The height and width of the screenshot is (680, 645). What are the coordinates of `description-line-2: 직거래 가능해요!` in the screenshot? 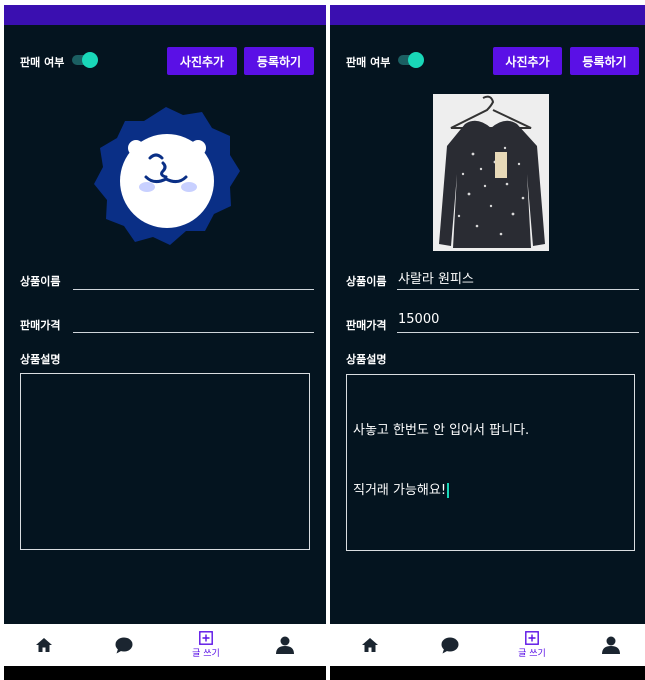 It's located at (490, 491).